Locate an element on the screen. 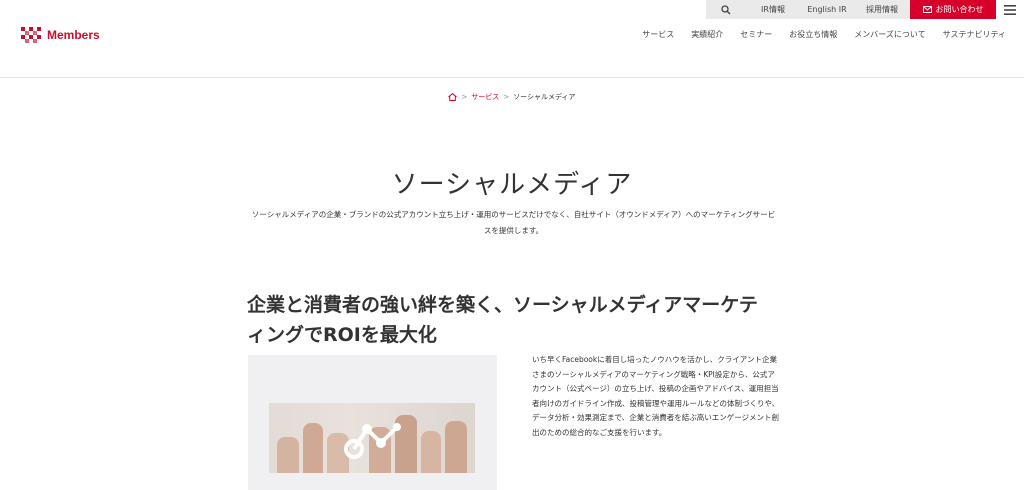  section-heading-line: ィングでROIを最大化 is located at coordinates (342, 335).